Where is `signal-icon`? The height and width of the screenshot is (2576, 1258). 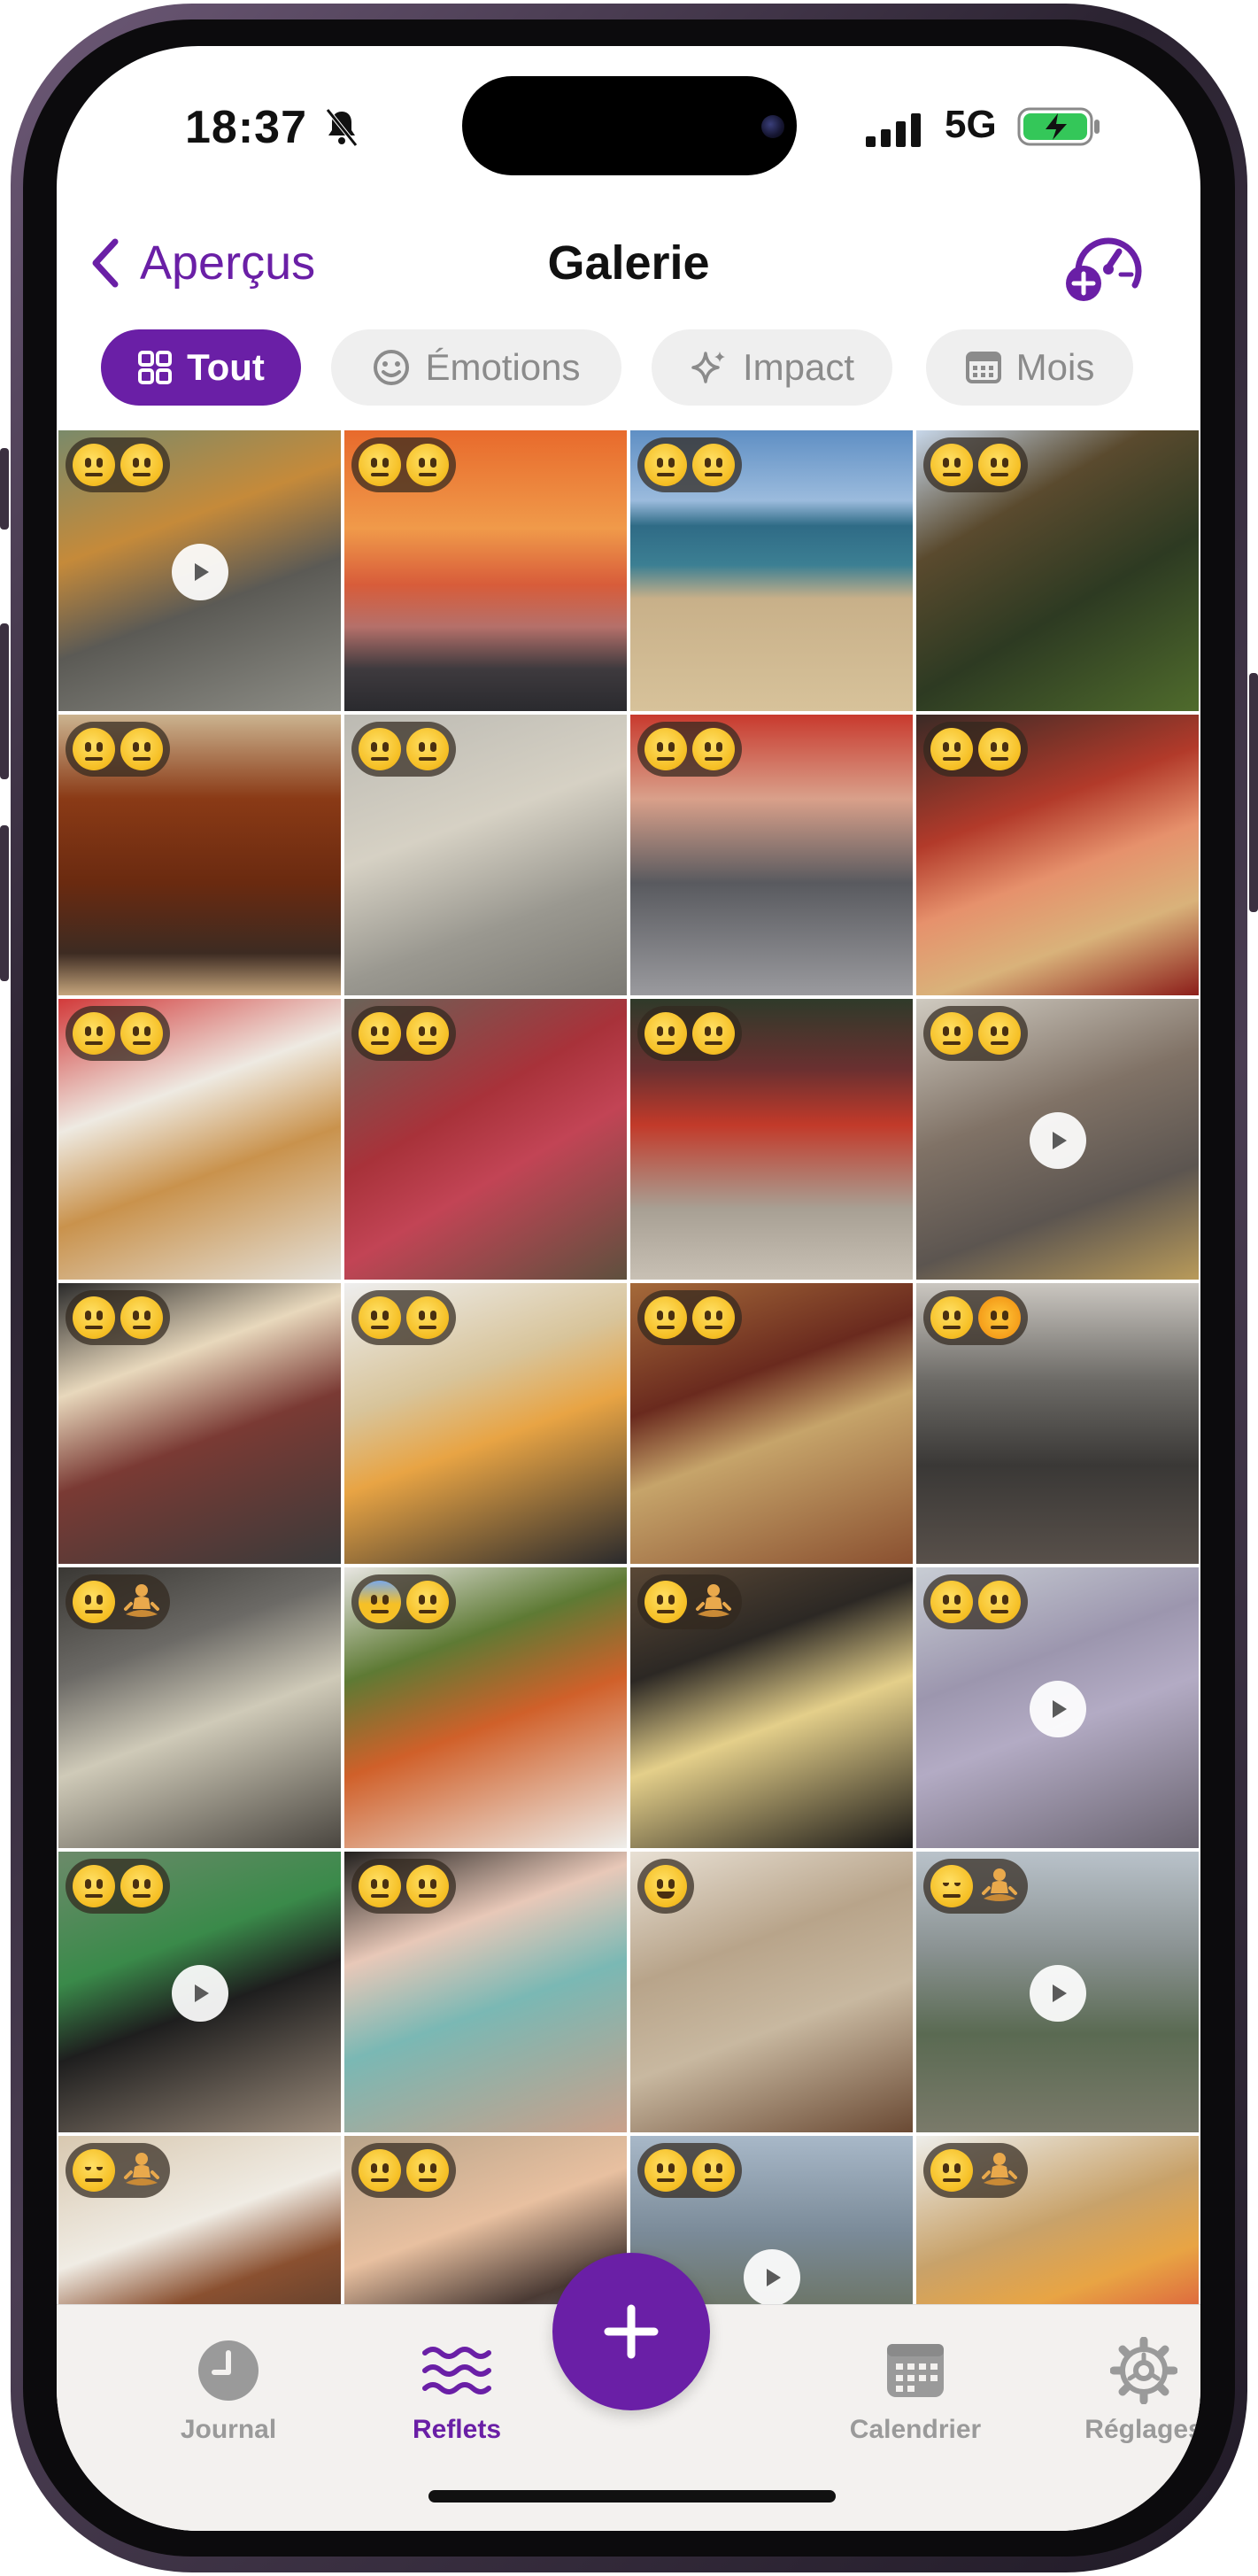
signal-icon is located at coordinates (893, 130).